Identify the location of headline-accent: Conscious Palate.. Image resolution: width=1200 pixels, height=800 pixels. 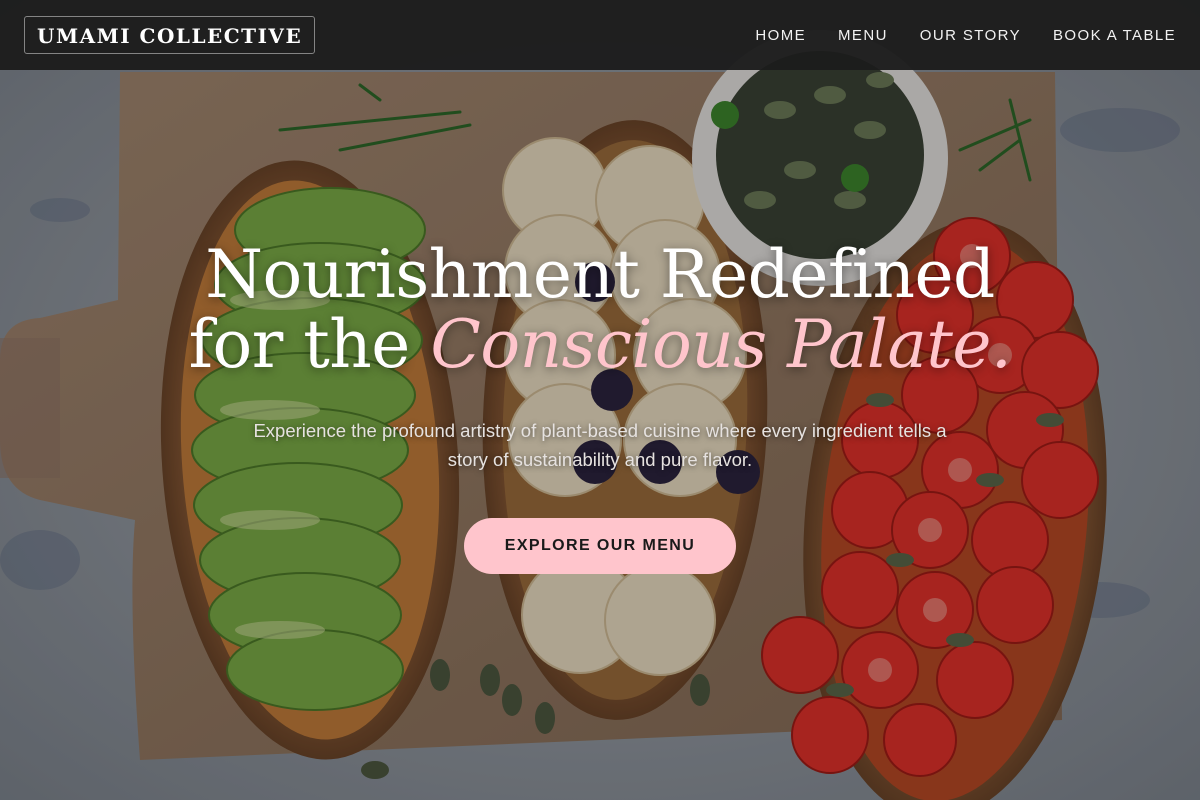
(721, 344).